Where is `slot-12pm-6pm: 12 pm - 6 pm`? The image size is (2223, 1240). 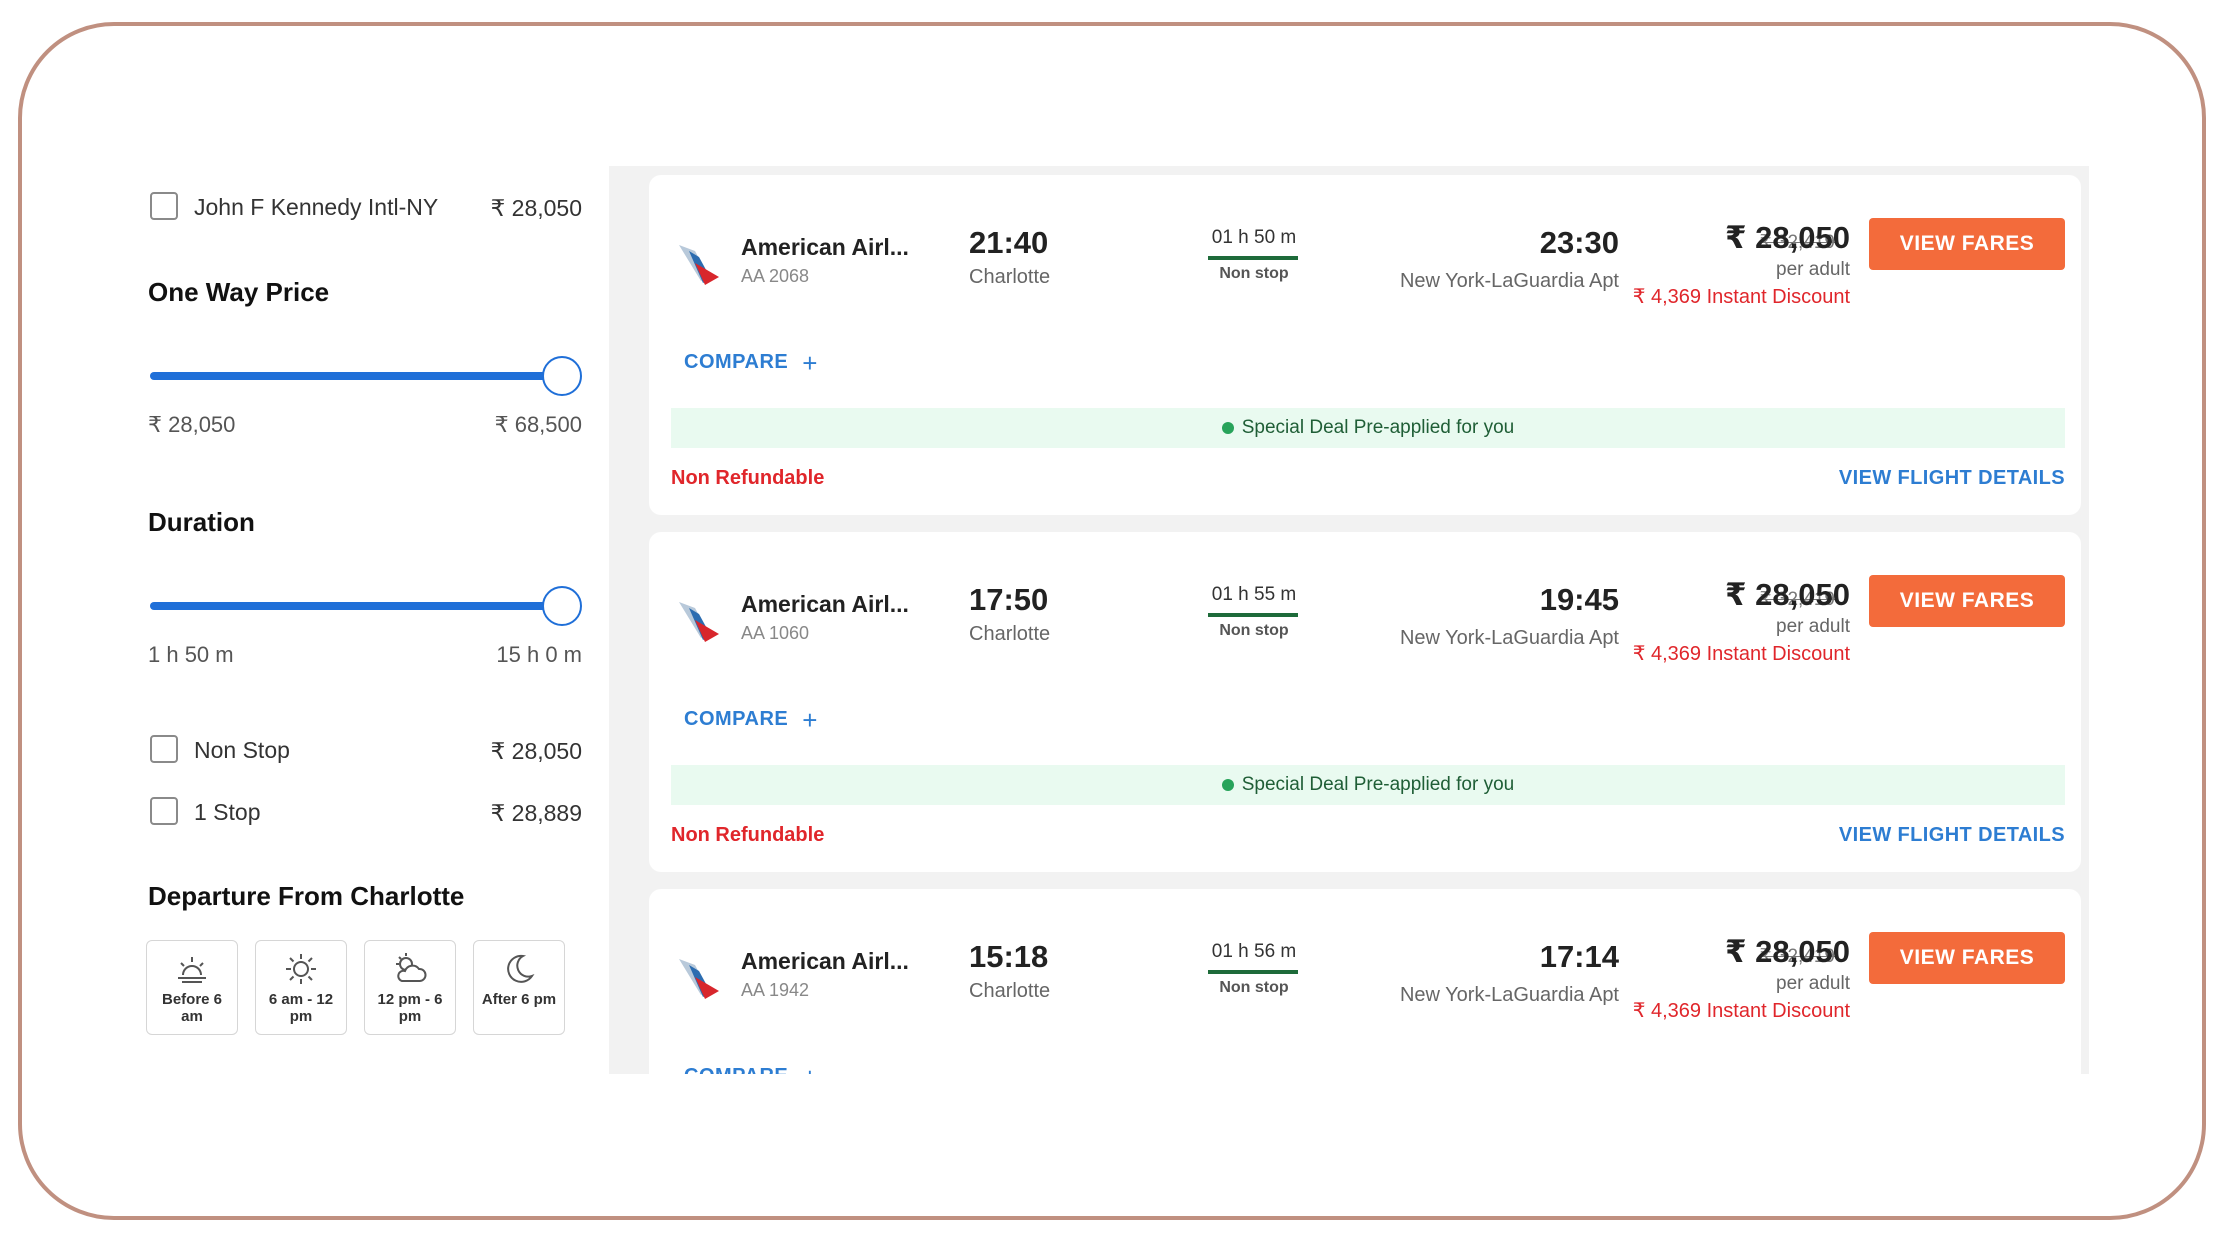
slot-12pm-6pm: 12 pm - 6 pm is located at coordinates (410, 987).